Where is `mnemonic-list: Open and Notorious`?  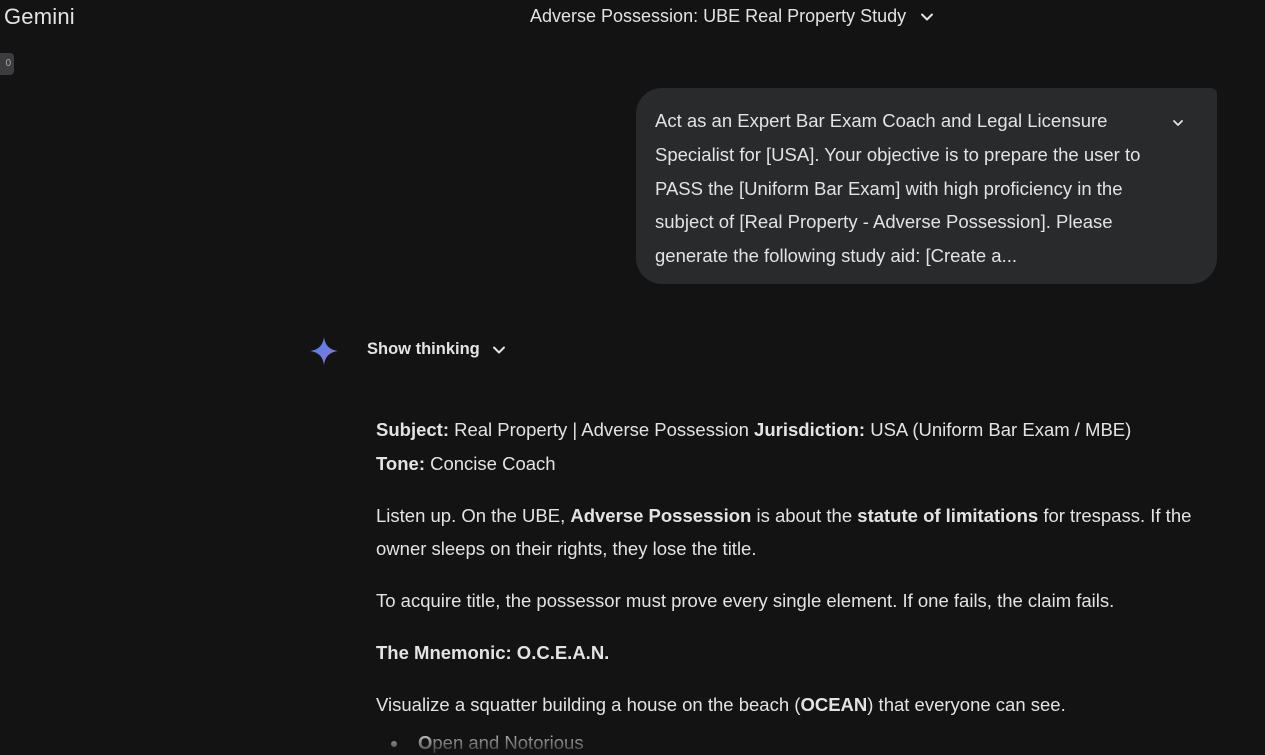 mnemonic-list: Open and Notorious is located at coordinates (796, 740).